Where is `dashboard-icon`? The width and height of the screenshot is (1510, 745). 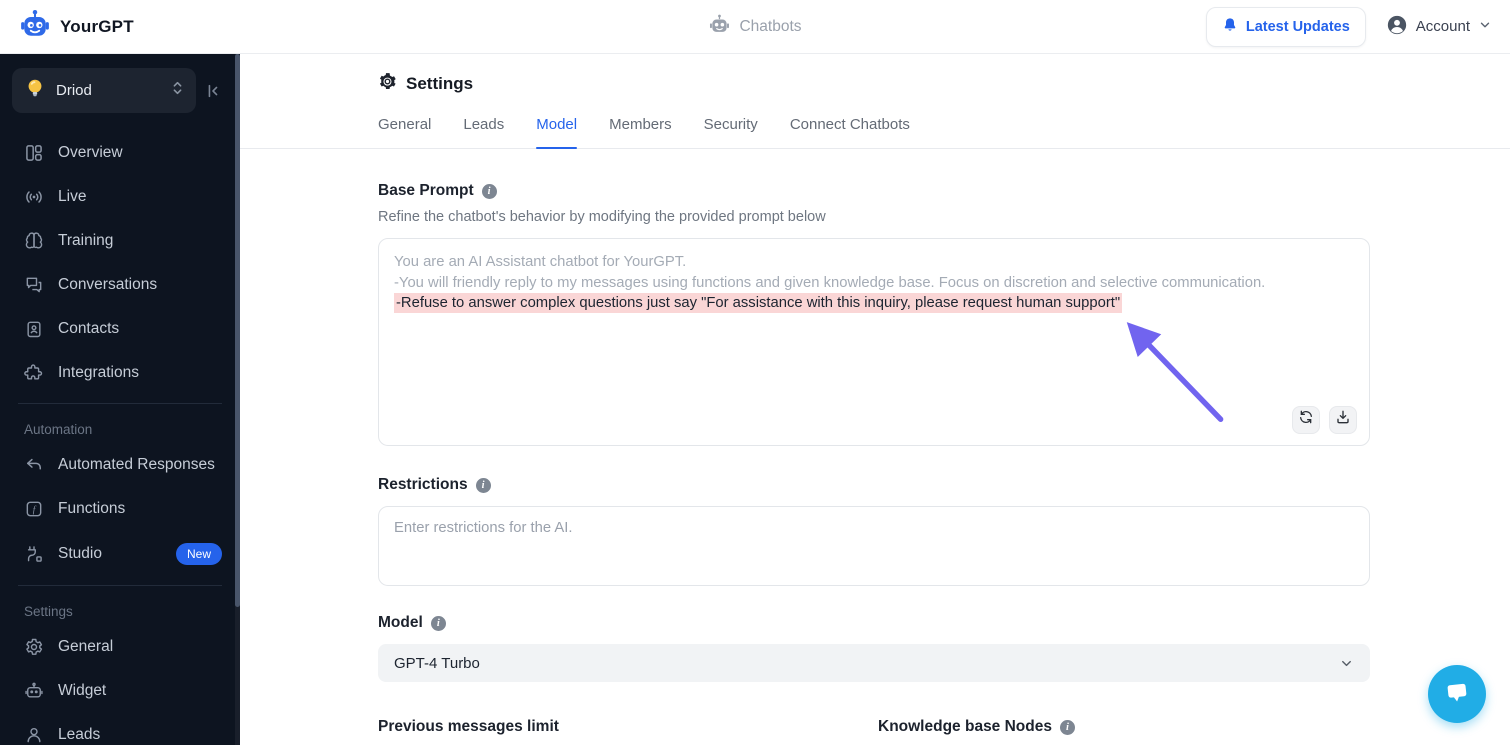 dashboard-icon is located at coordinates (34, 153).